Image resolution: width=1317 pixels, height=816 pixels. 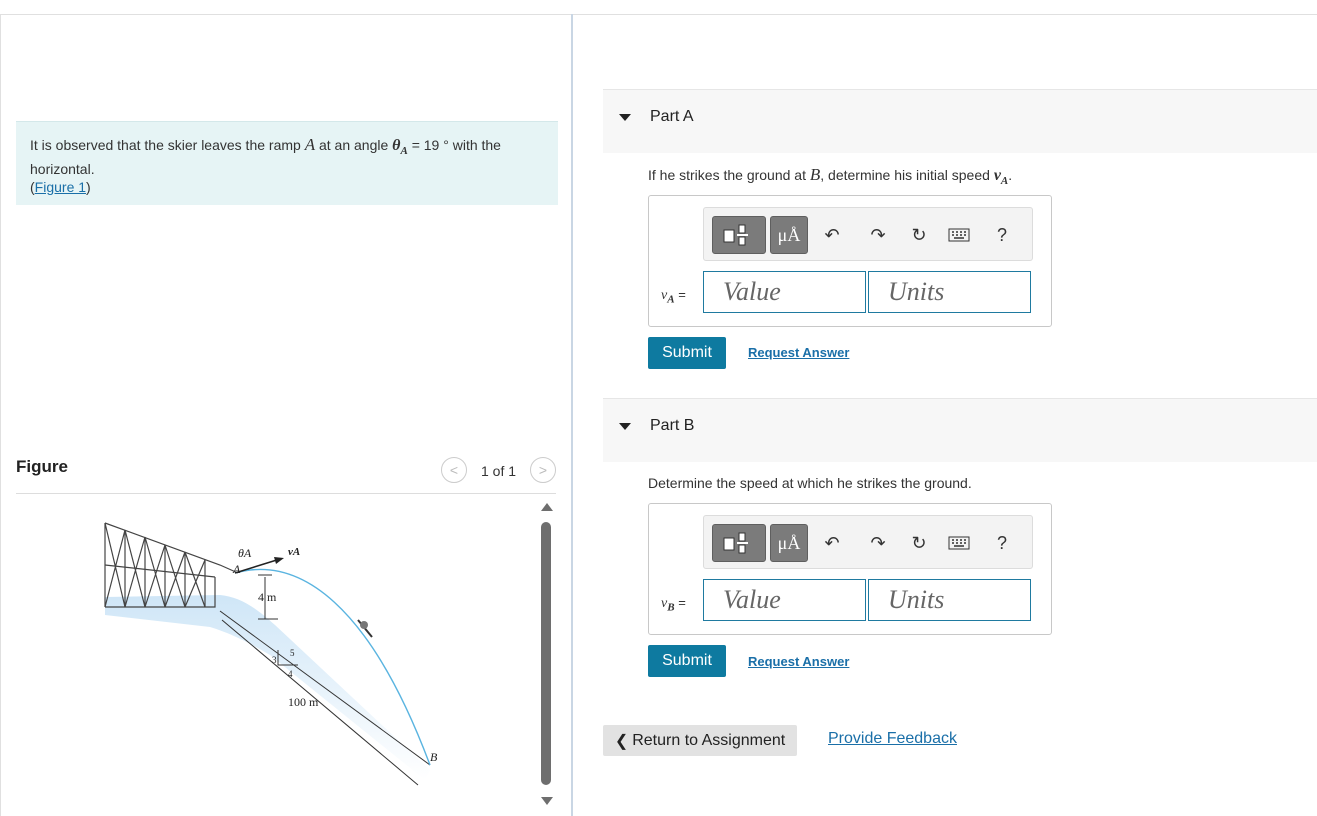 What do you see at coordinates (171, 565) in the screenshot?
I see `ramp-truss` at bounding box center [171, 565].